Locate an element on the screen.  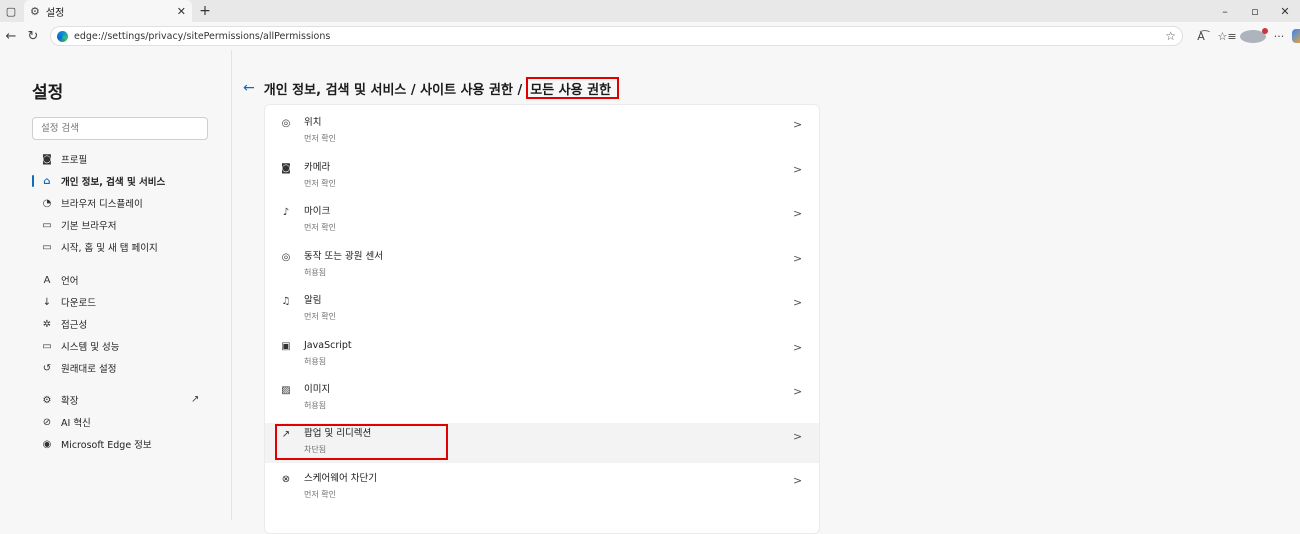
sidebar-item-label: 다운로드 is located at coordinates (78, 303).